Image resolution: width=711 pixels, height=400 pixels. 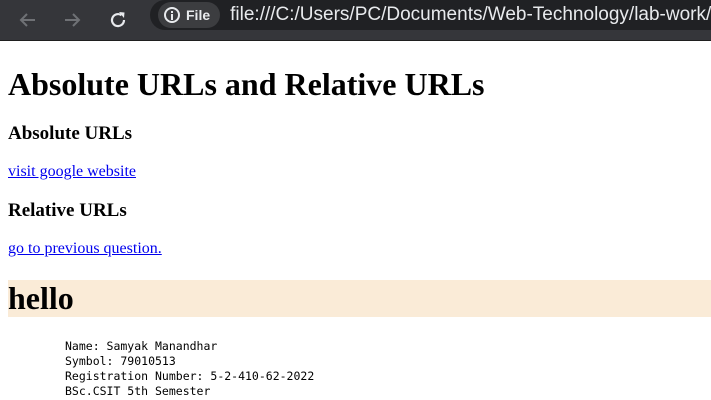 I want to click on absolute-urls-heading: Absolute URLs, so click(x=70, y=133).